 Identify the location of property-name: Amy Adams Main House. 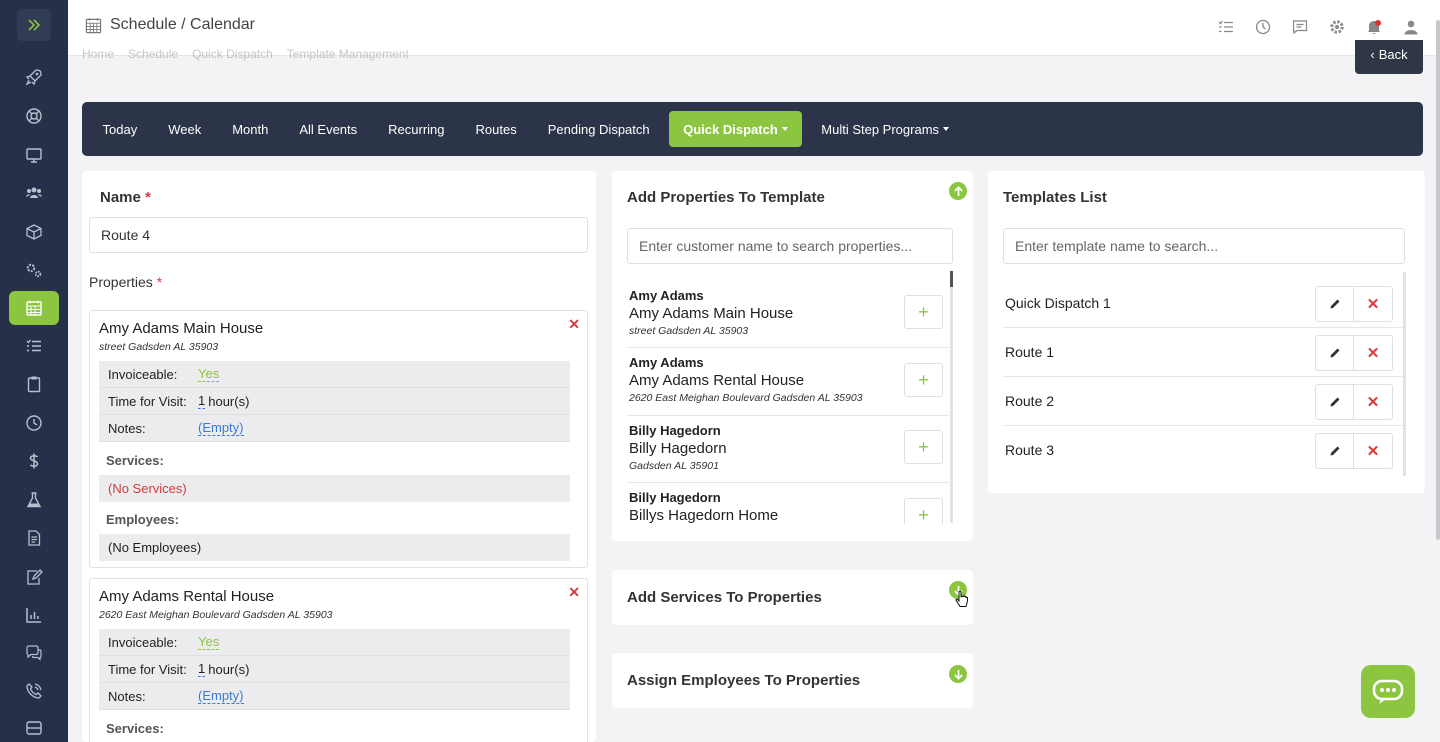
(711, 313).